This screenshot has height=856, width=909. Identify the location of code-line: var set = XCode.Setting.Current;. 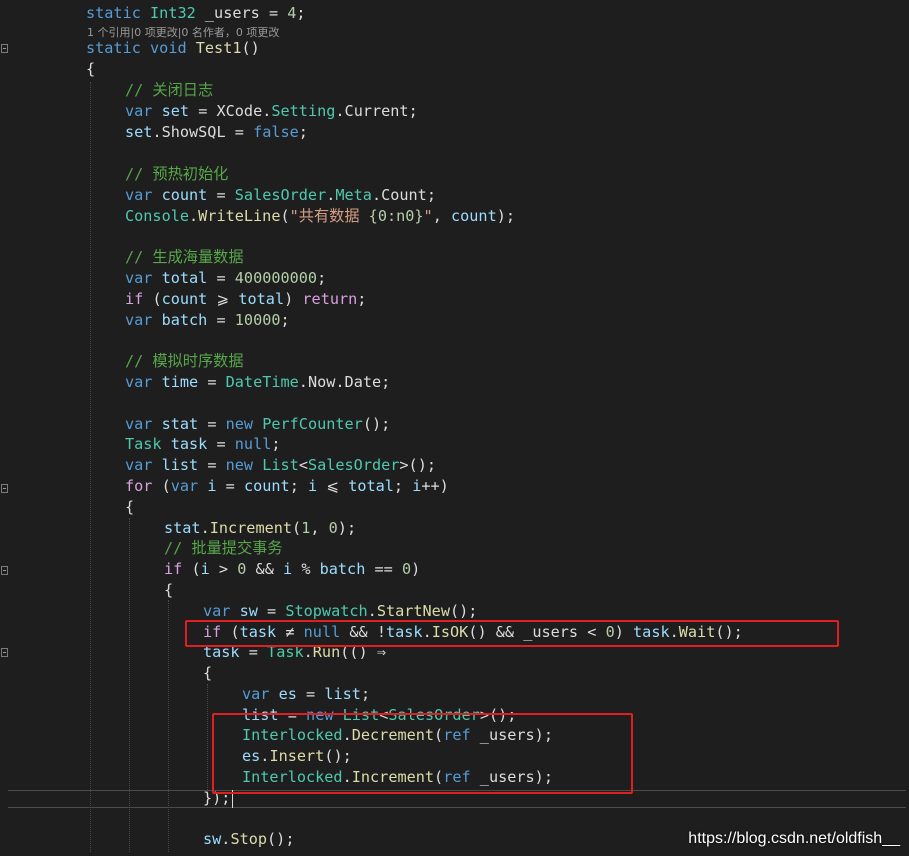
(271, 111).